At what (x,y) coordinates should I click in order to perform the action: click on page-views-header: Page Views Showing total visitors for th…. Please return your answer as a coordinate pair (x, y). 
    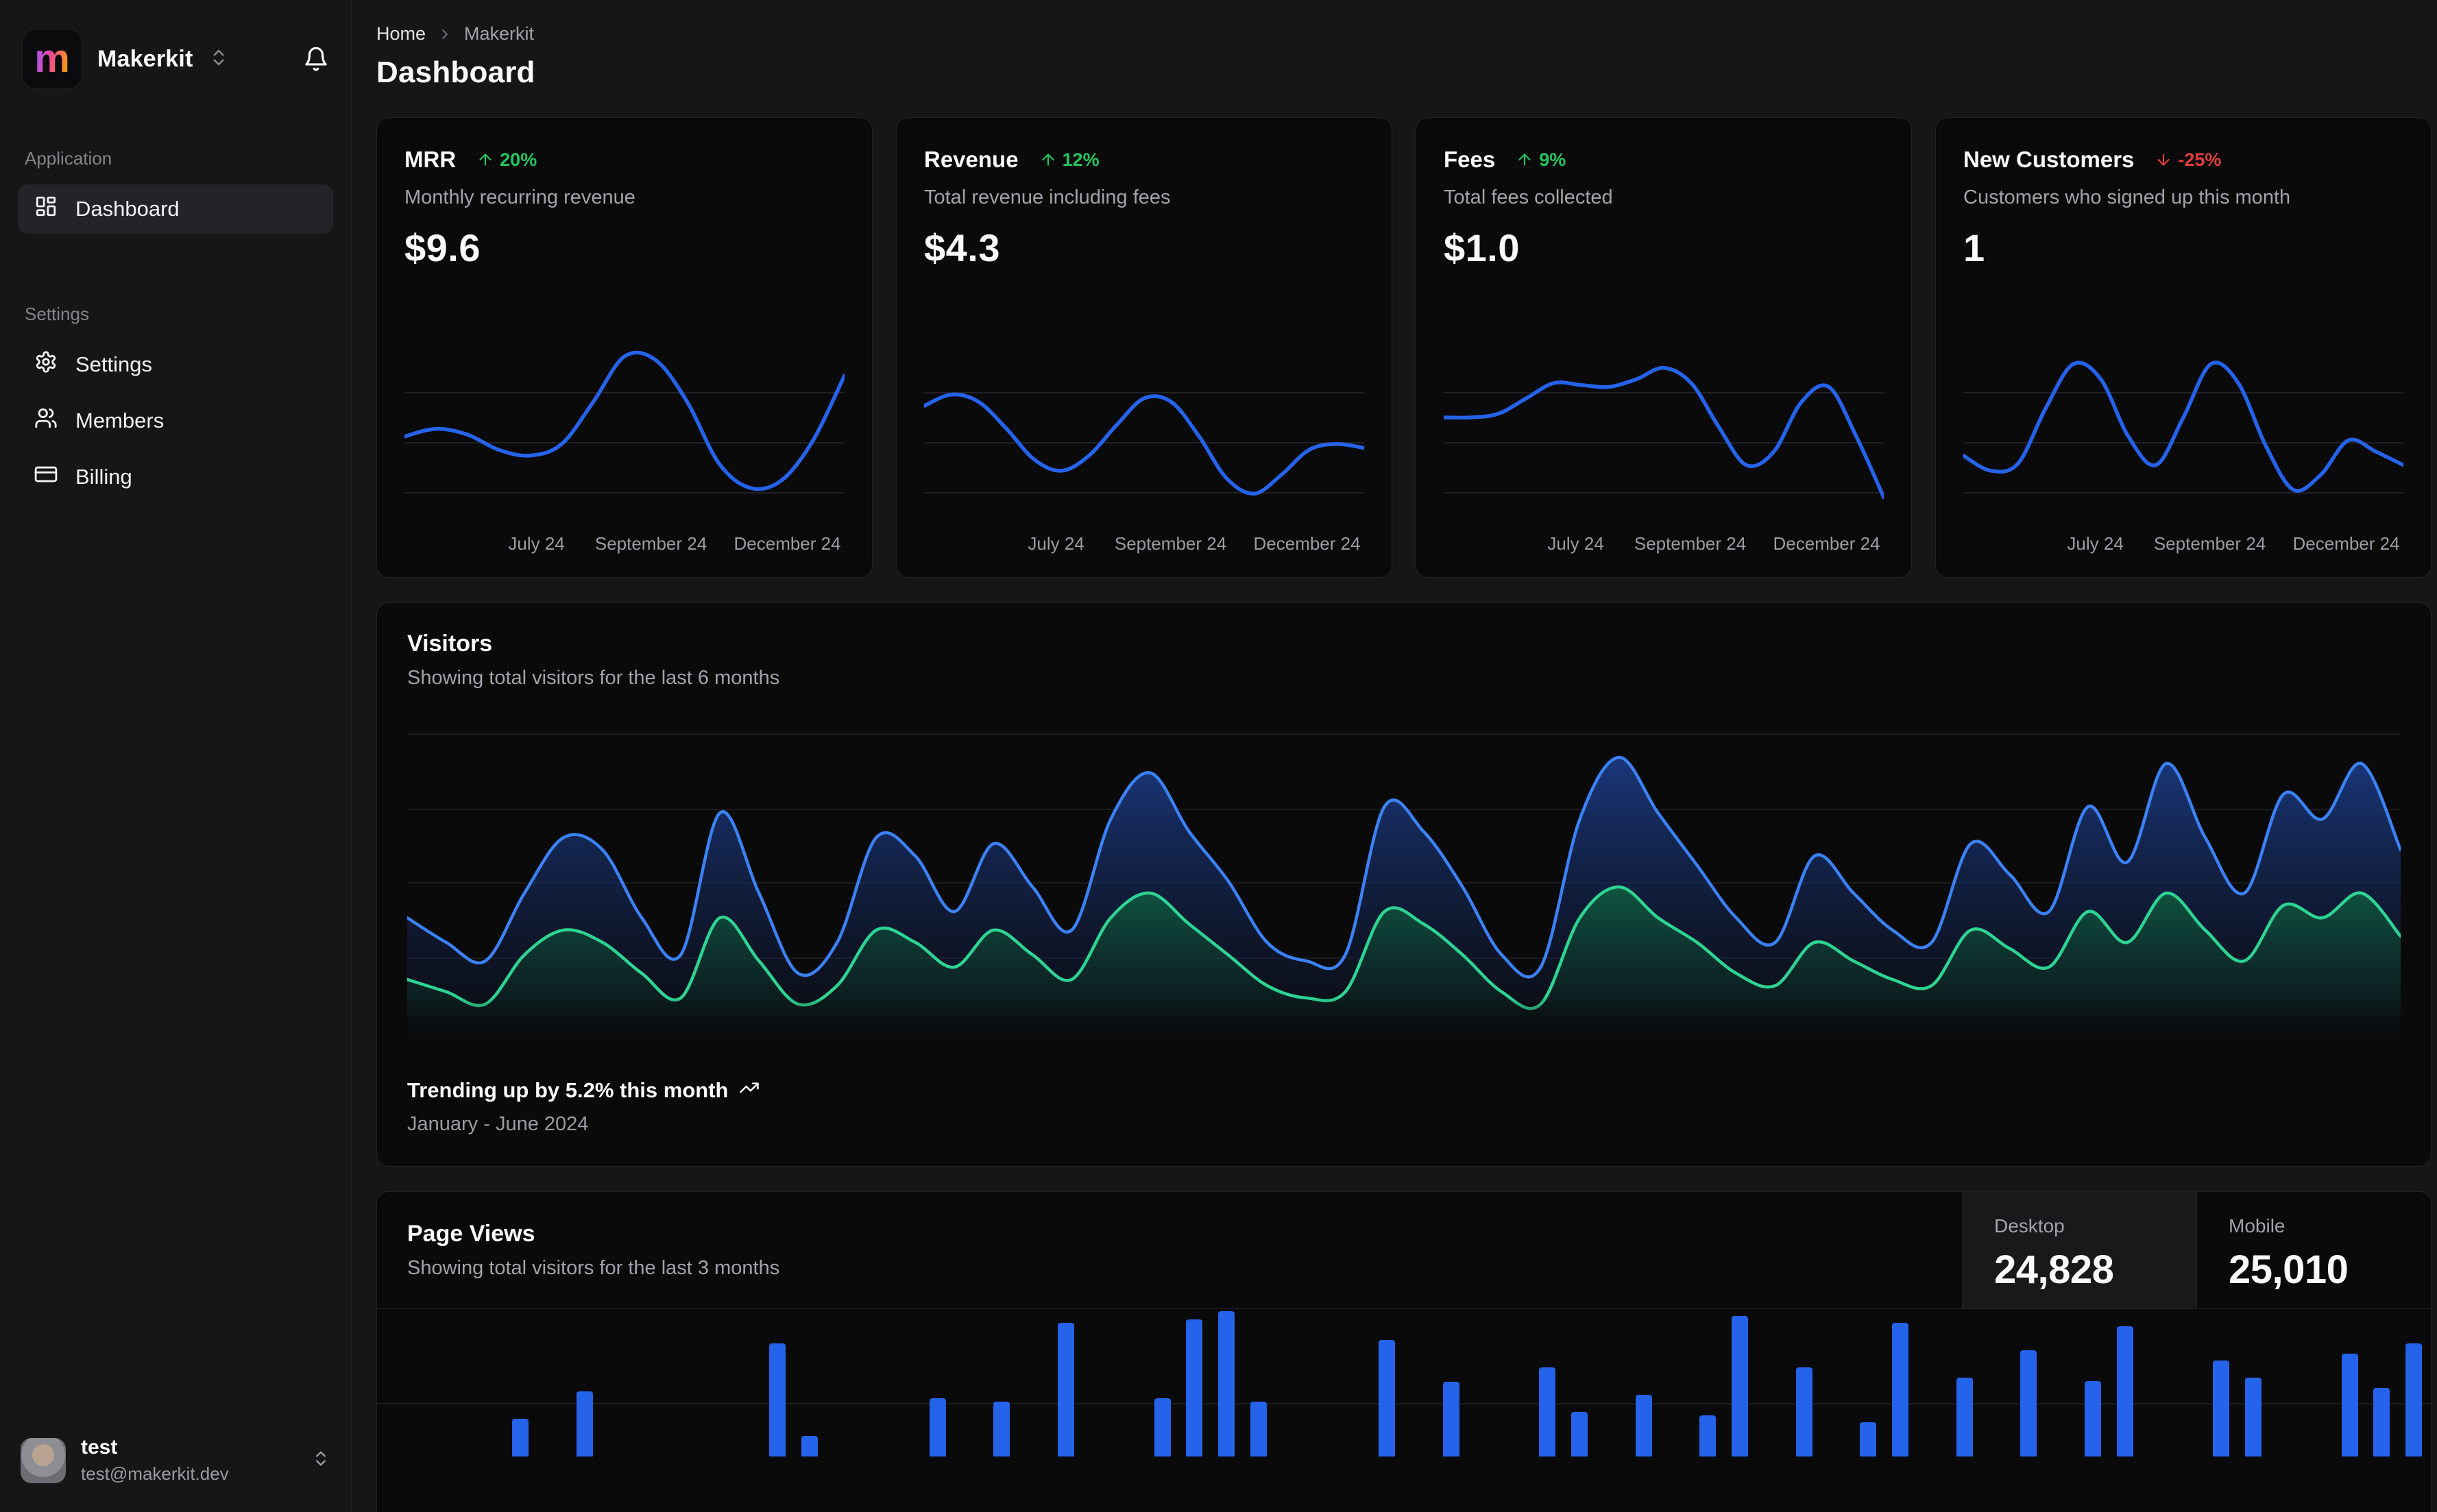
    Looking at the image, I should click on (1404, 1251).